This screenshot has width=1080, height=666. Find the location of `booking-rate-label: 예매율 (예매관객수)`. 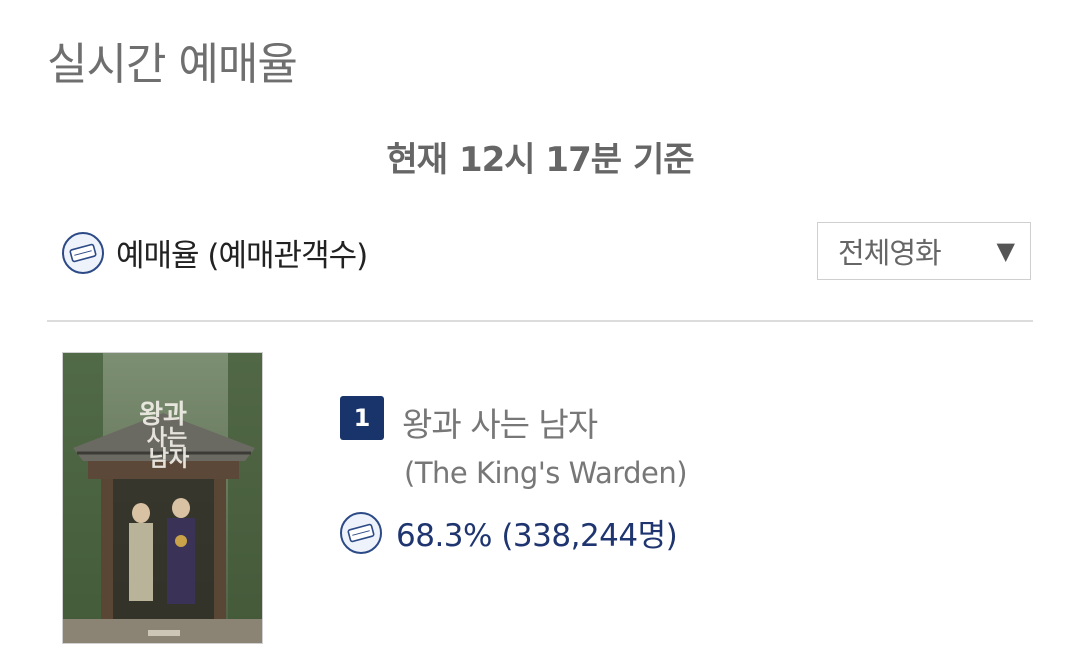

booking-rate-label: 예매율 (예매관객수) is located at coordinates (242, 256).